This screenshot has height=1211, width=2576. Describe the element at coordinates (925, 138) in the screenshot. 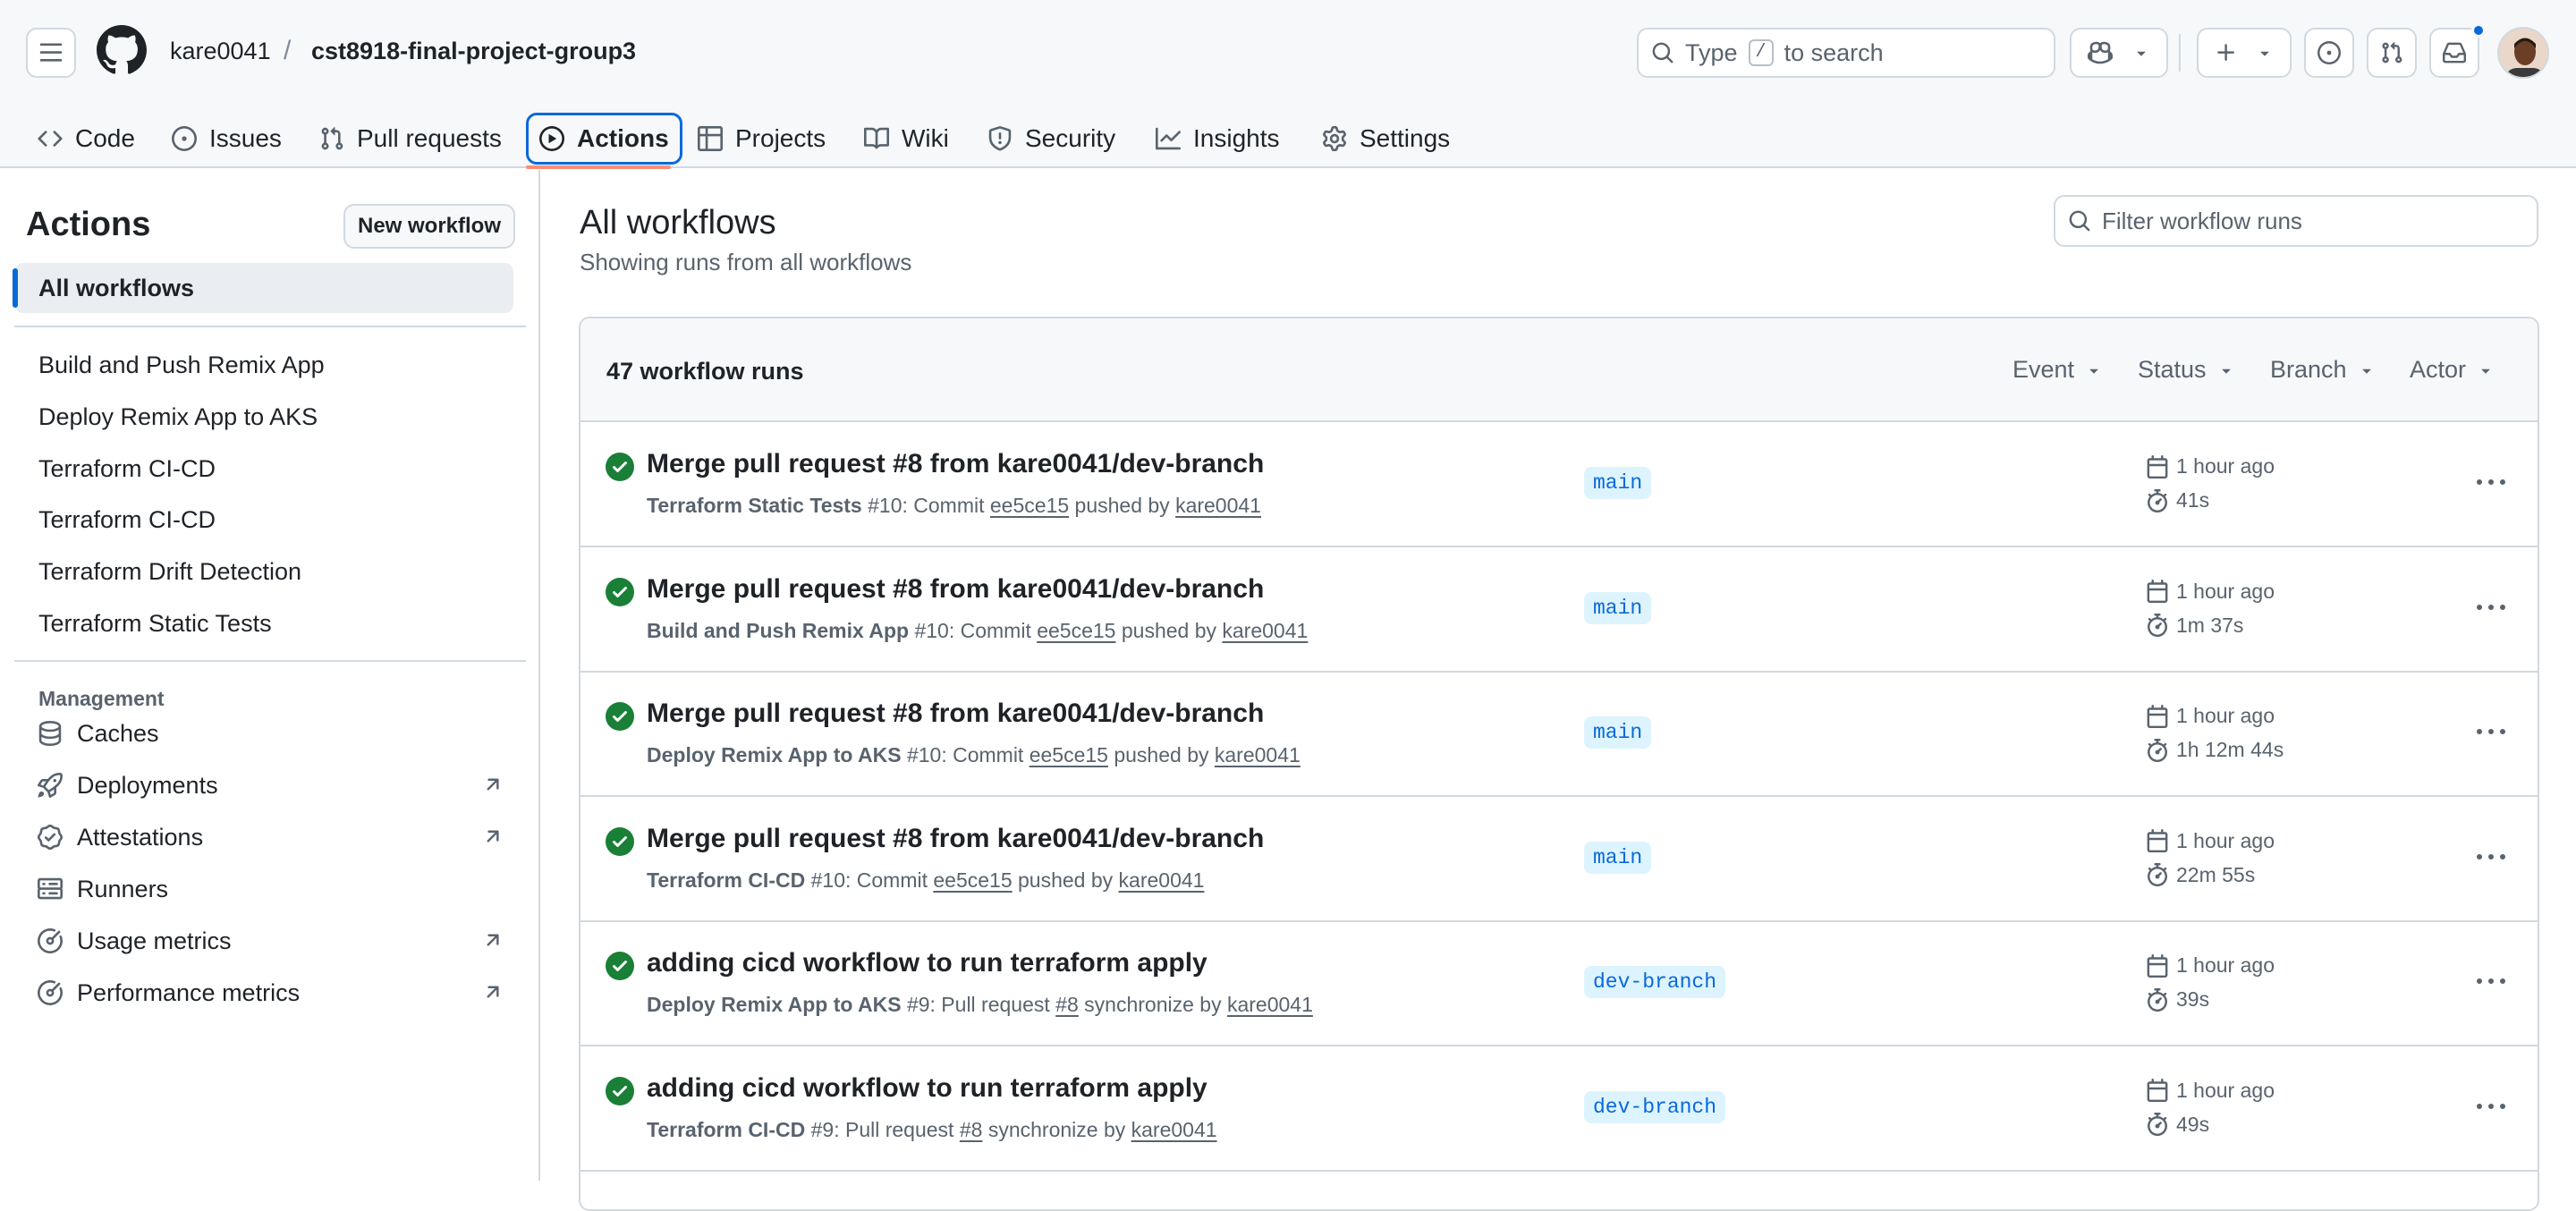

I see `tab-wiki-label: Wiki` at that location.